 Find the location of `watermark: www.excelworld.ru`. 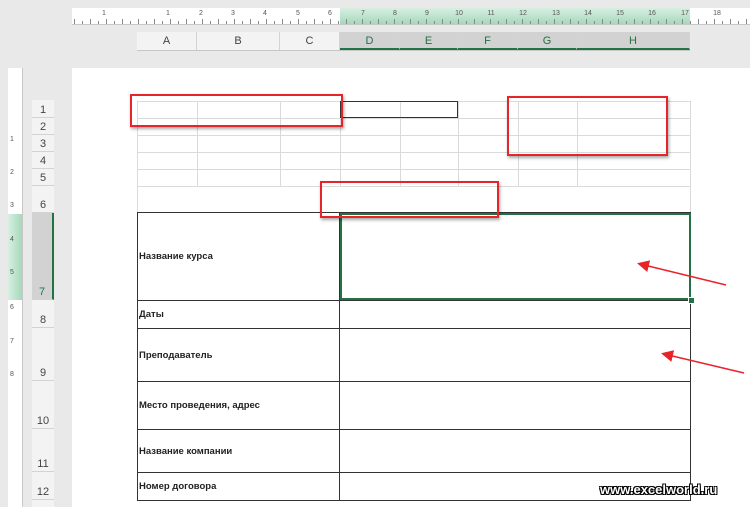

watermark: www.excelworld.ru is located at coordinates (659, 489).